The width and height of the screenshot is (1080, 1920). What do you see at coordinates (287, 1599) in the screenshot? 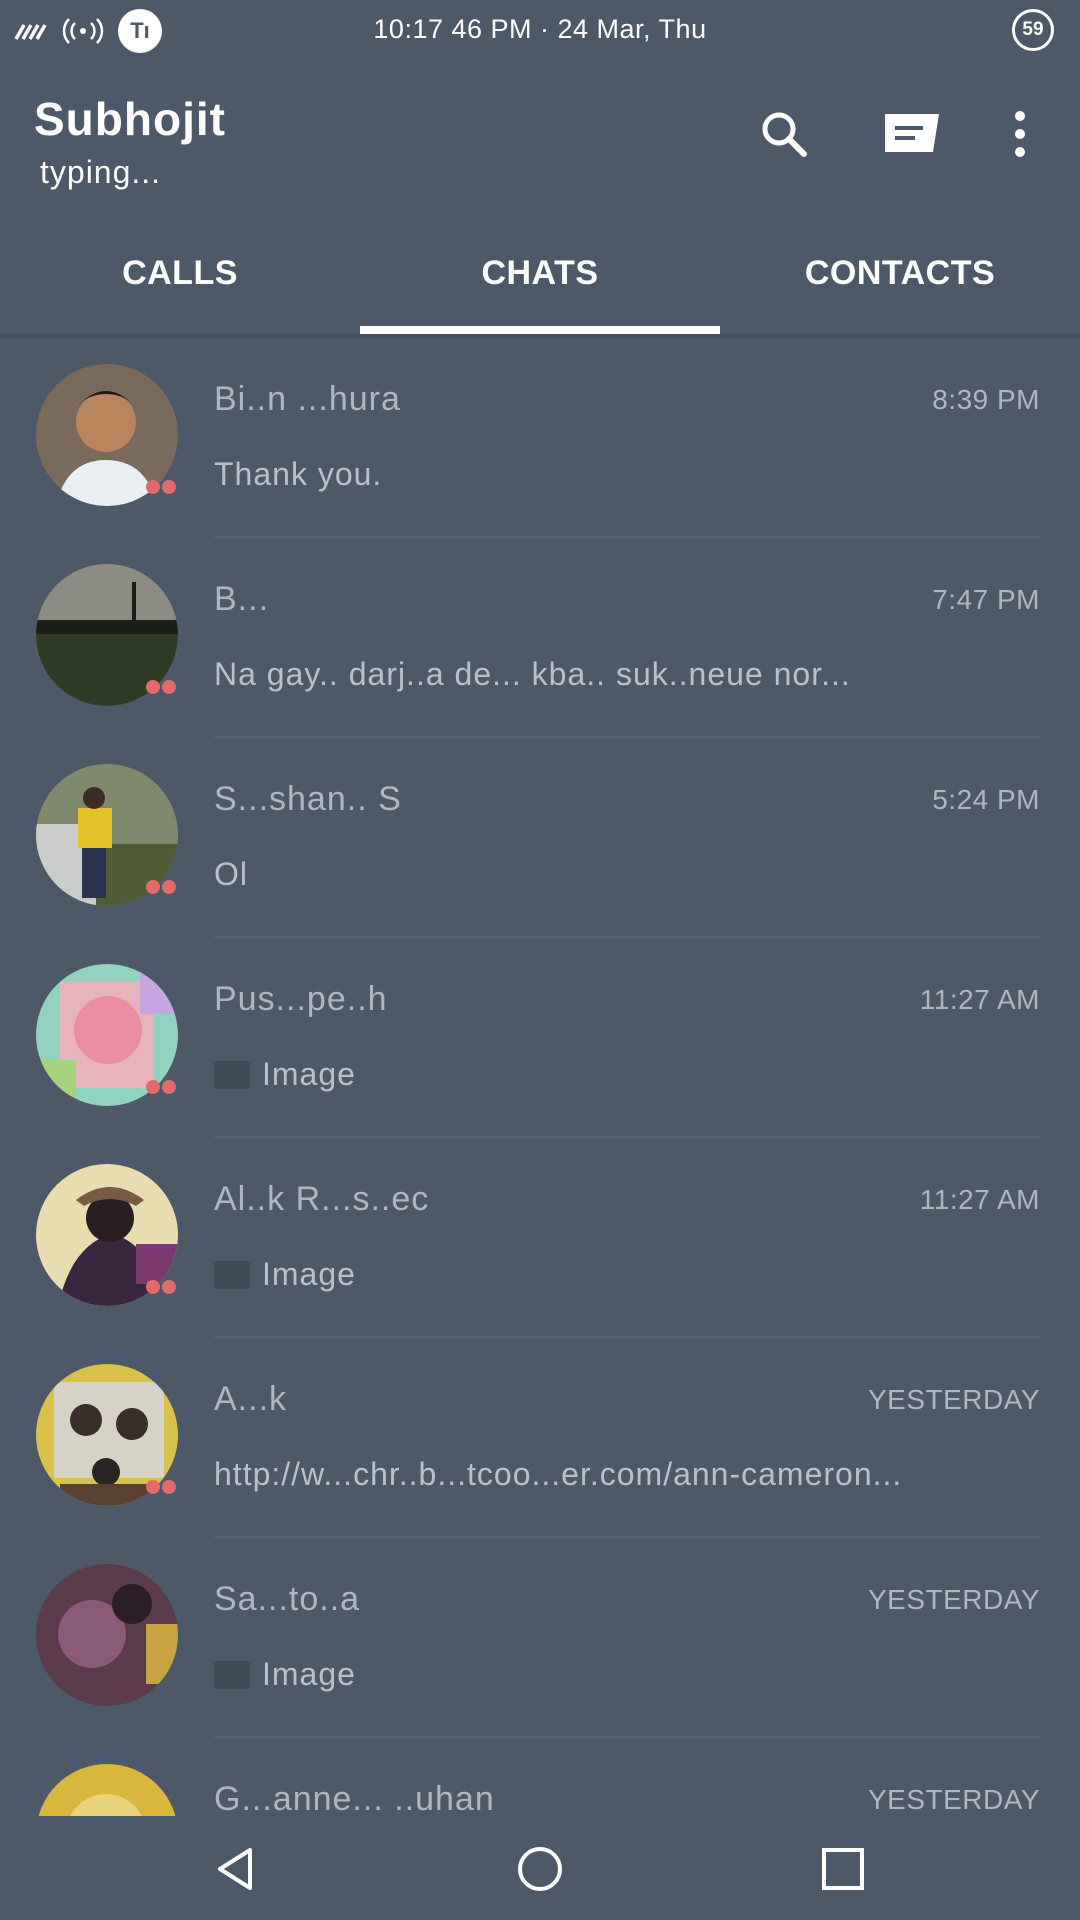
I see `chat-name: Sa...to..a` at bounding box center [287, 1599].